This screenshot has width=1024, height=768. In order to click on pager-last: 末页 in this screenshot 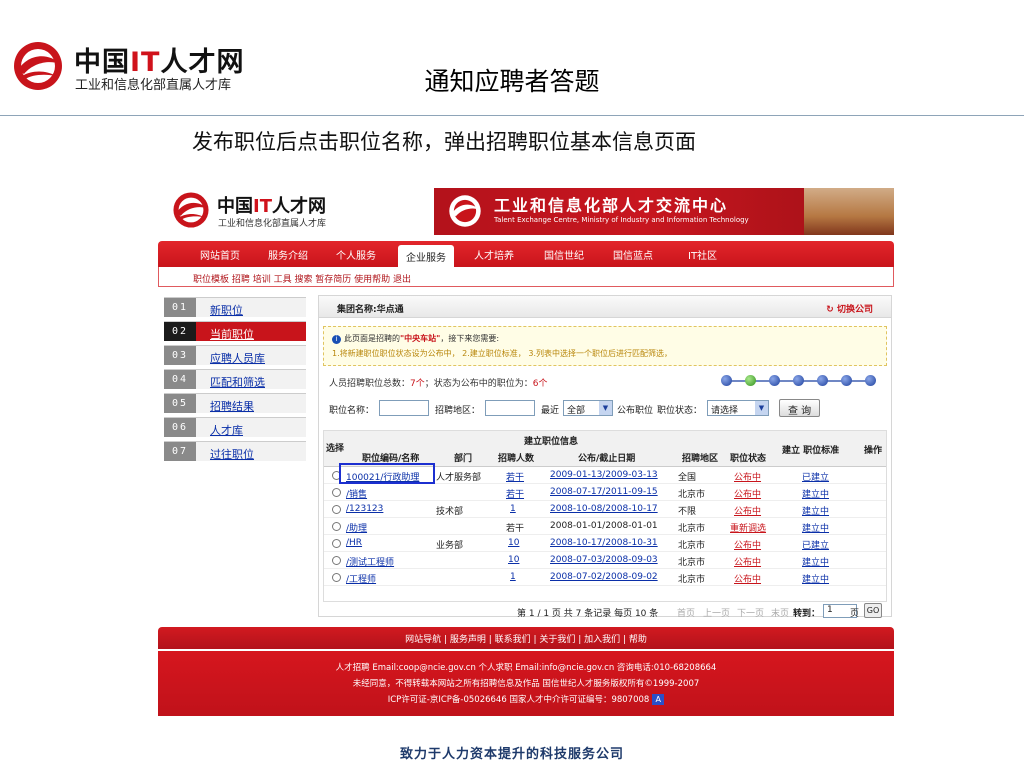, I will do `click(780, 612)`.